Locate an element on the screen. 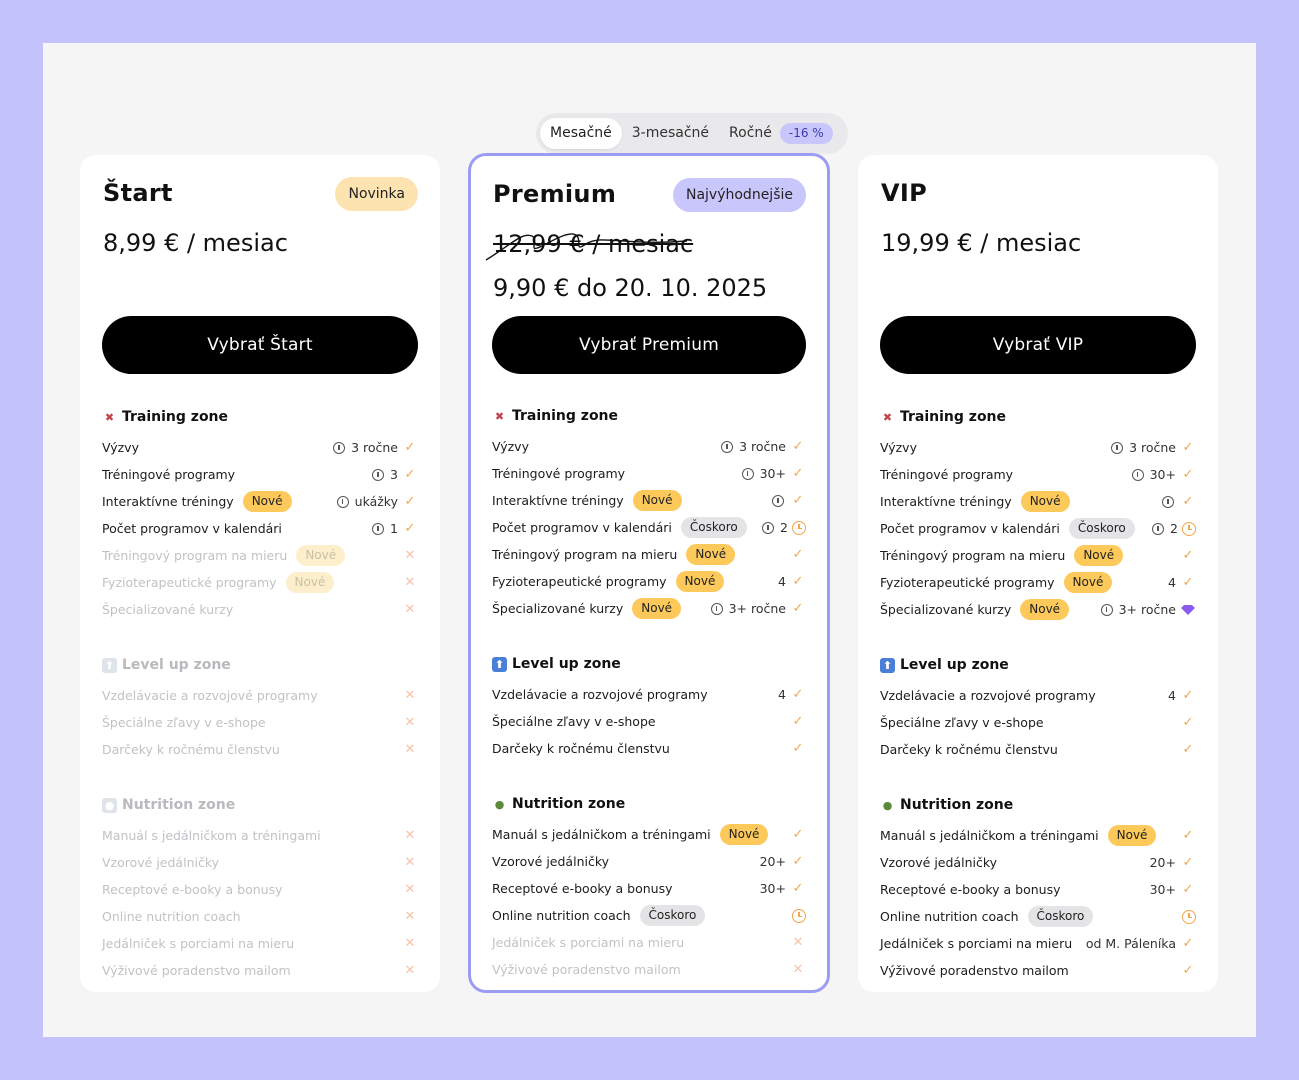  feature-value-text: 2 is located at coordinates (784, 527).